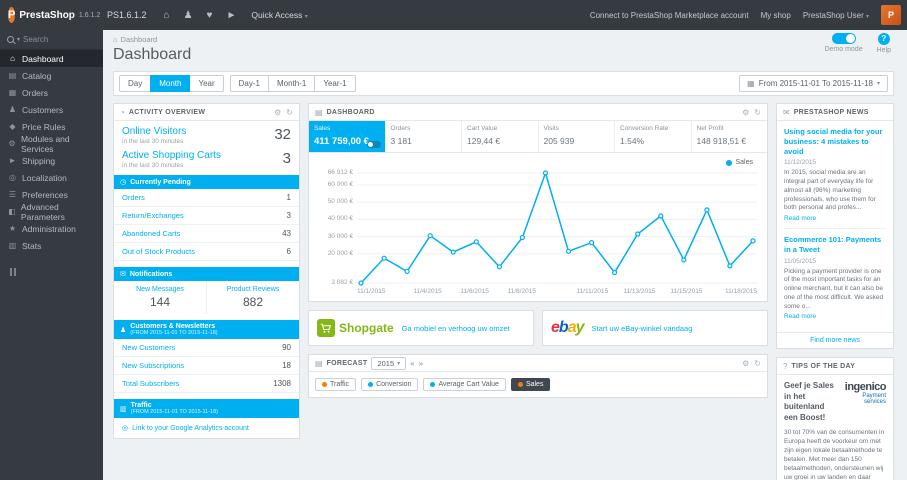  Describe the element at coordinates (286, 365) in the screenshot. I see `row-value: 18` at that location.